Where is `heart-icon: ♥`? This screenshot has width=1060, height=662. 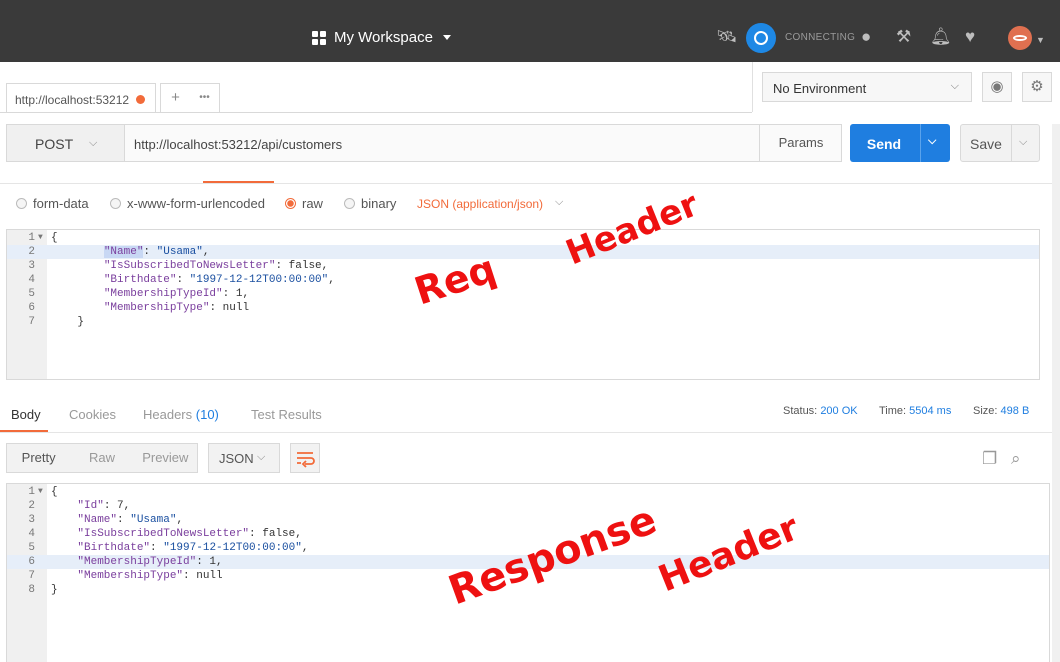 heart-icon: ♥ is located at coordinates (970, 37).